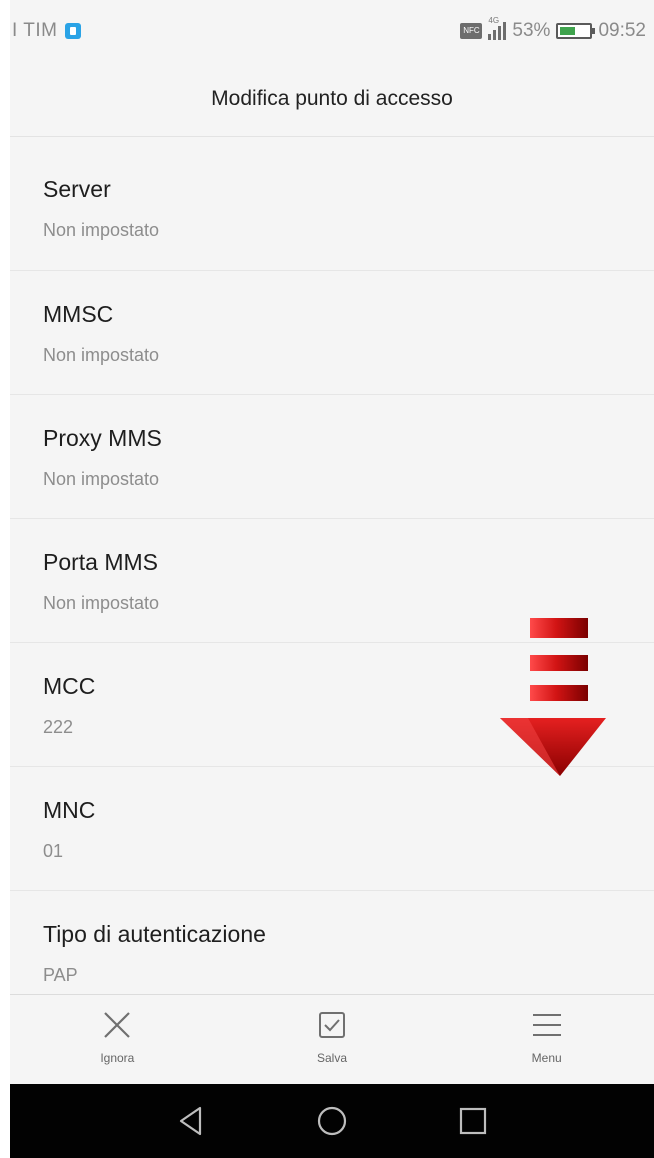 Image resolution: width=654 pixels, height=1158 pixels. I want to click on close-icon, so click(117, 1025).